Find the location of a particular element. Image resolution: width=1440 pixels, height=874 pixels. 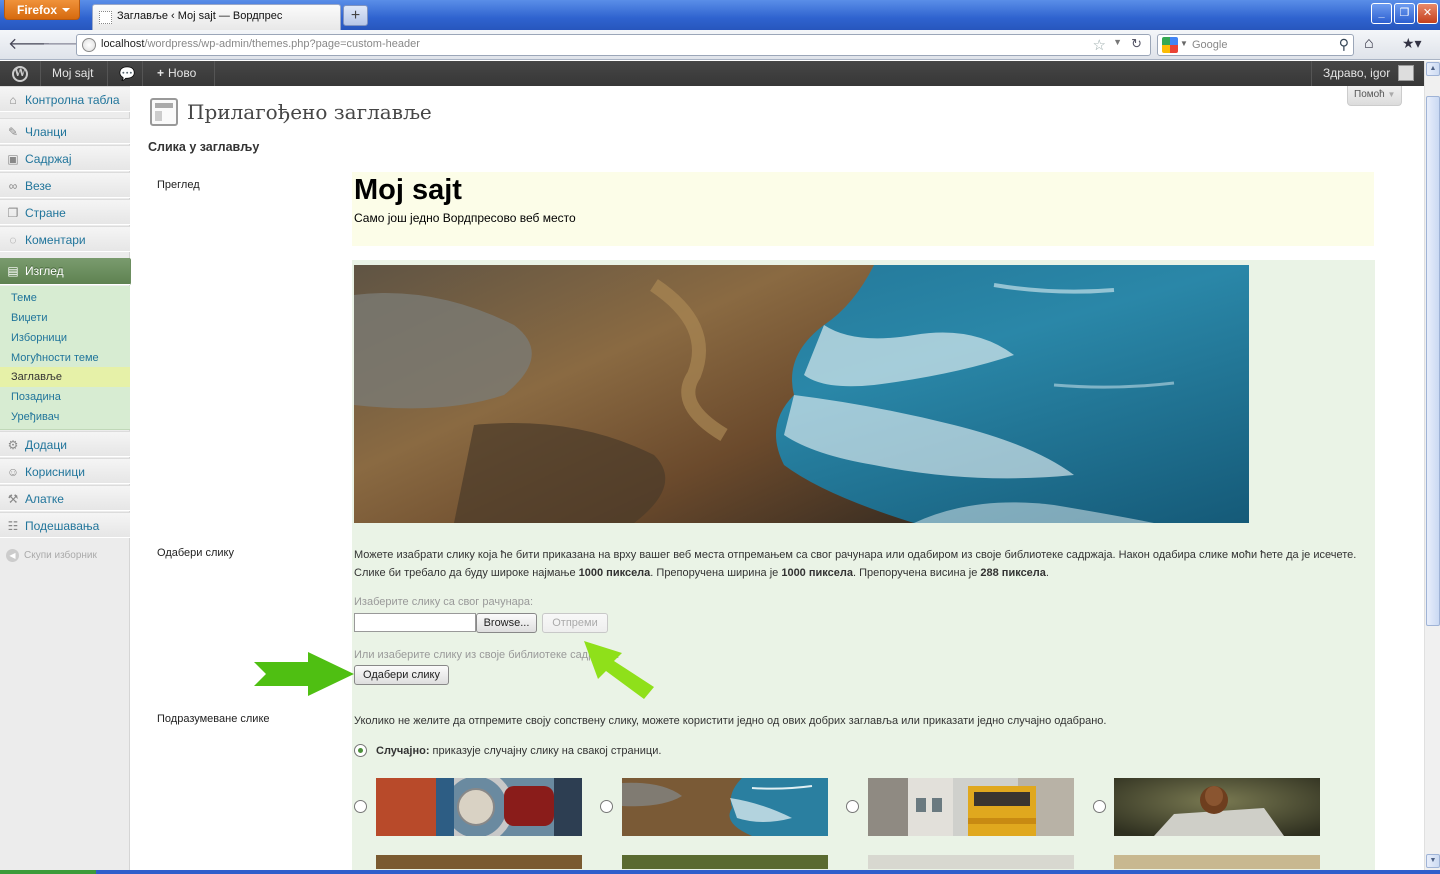

scroll-down-icon: ▼ is located at coordinates (1433, 861).